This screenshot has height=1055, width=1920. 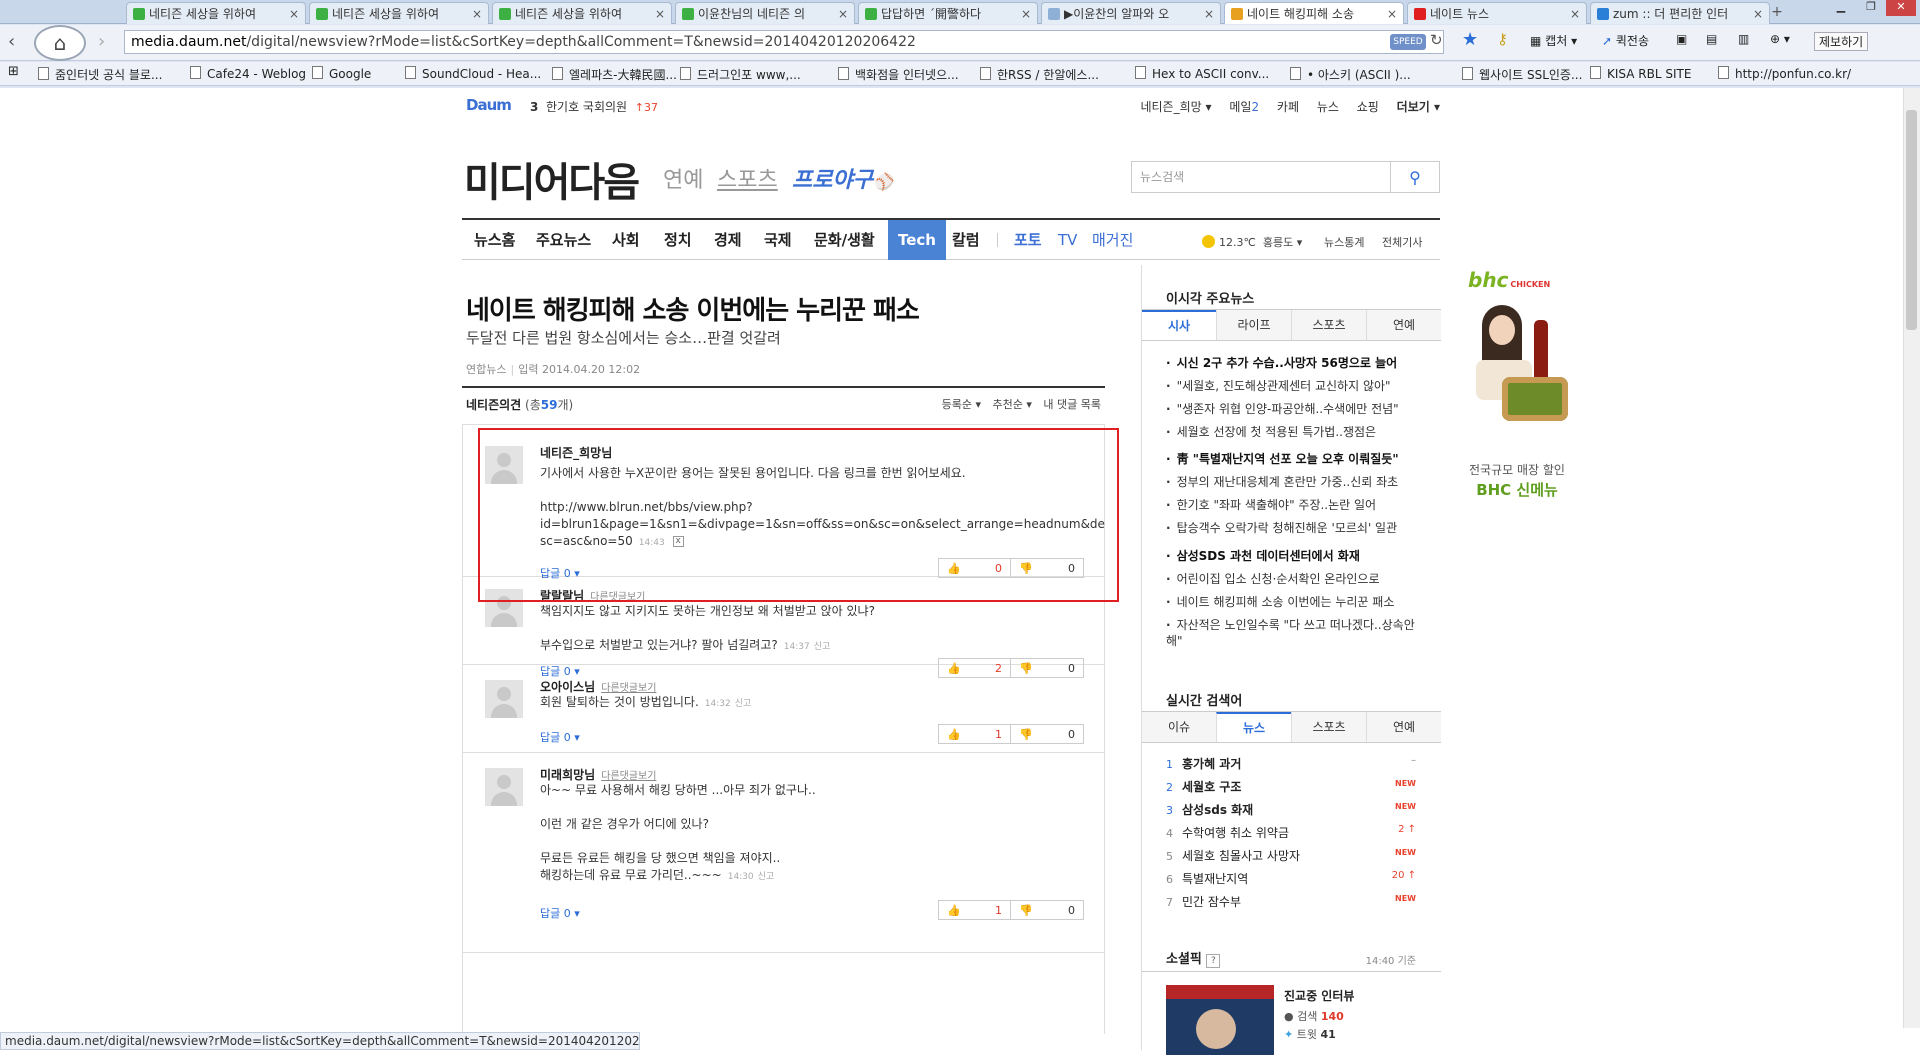 I want to click on sort-by-recommend: 추천순 ▾, so click(x=1012, y=404).